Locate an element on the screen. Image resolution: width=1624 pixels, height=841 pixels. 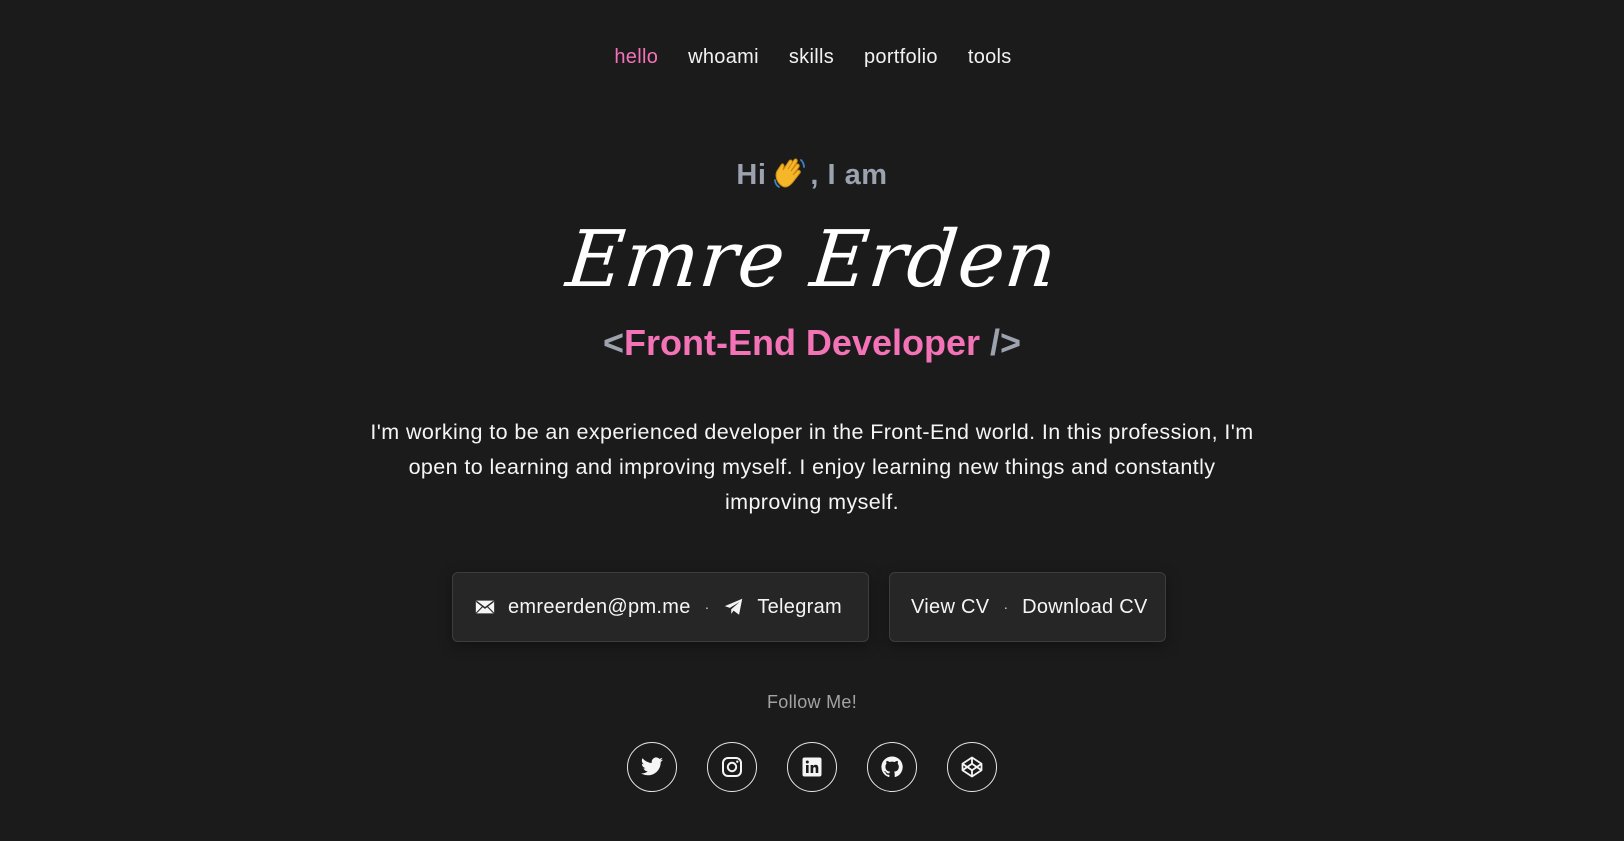
twitter-link is located at coordinates (652, 767).